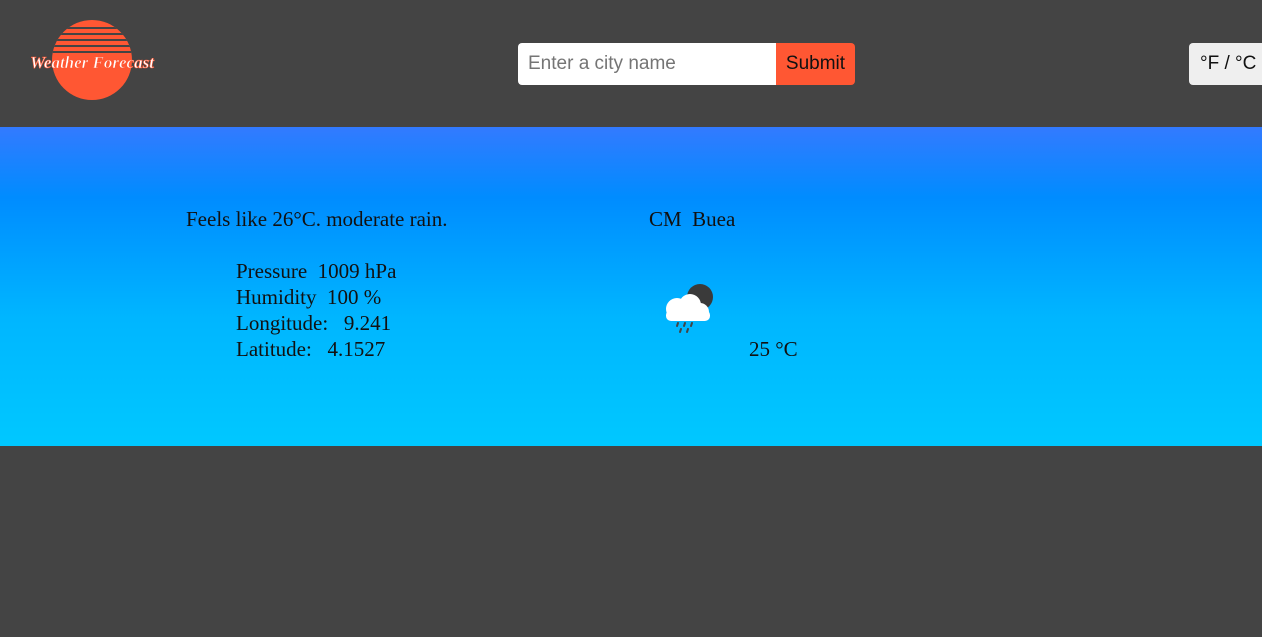  What do you see at coordinates (309, 297) in the screenshot?
I see `humidity-value: Humidity 100 %` at bounding box center [309, 297].